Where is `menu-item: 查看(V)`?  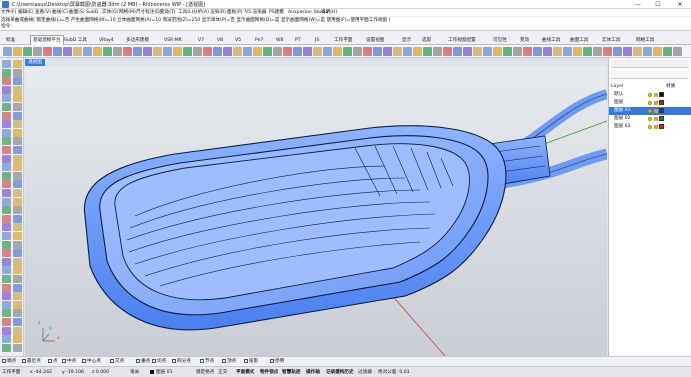
menu-item: 查看(V) is located at coordinates (43, 12).